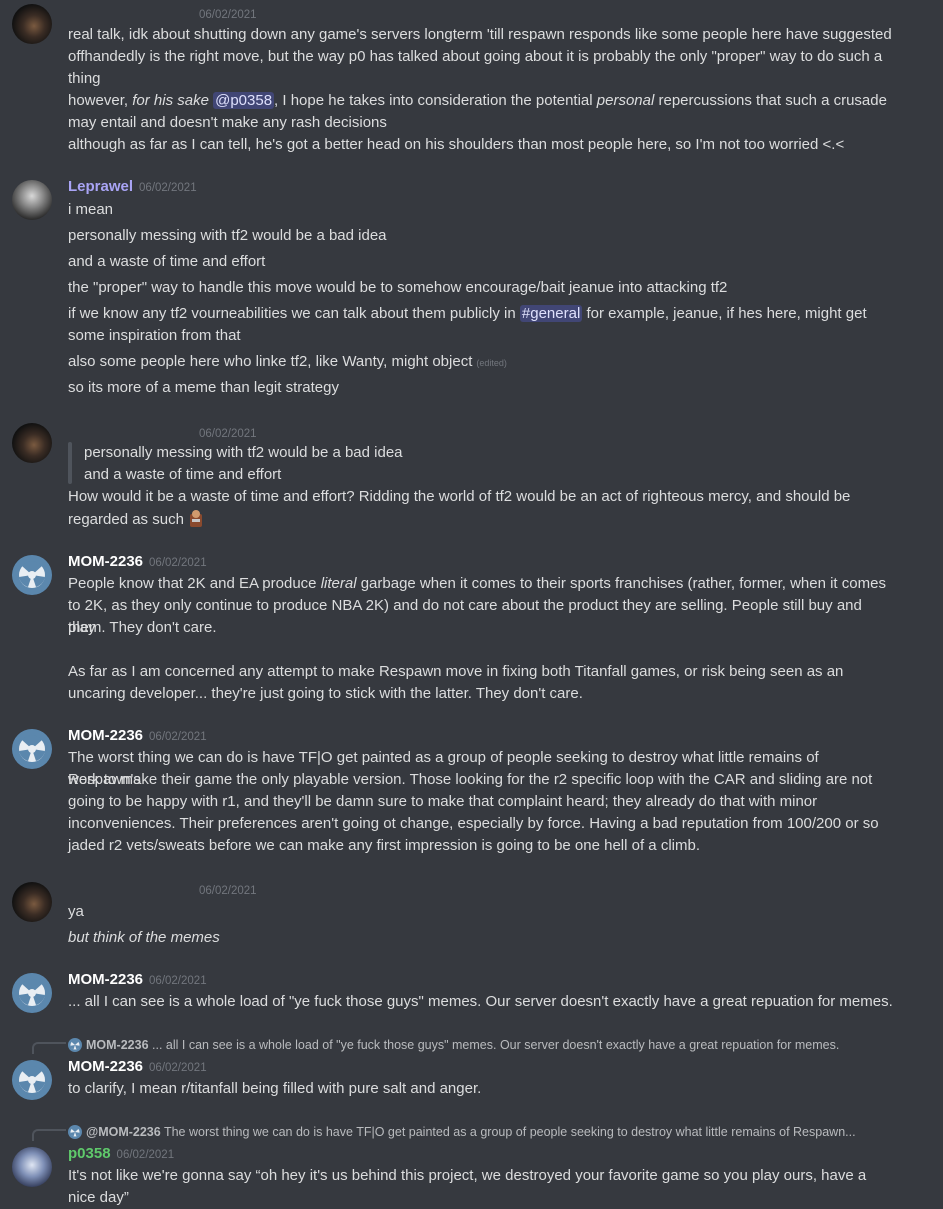 This screenshot has width=943, height=1209. What do you see at coordinates (142, 627) in the screenshot?
I see `message-line: them. They don't care.` at bounding box center [142, 627].